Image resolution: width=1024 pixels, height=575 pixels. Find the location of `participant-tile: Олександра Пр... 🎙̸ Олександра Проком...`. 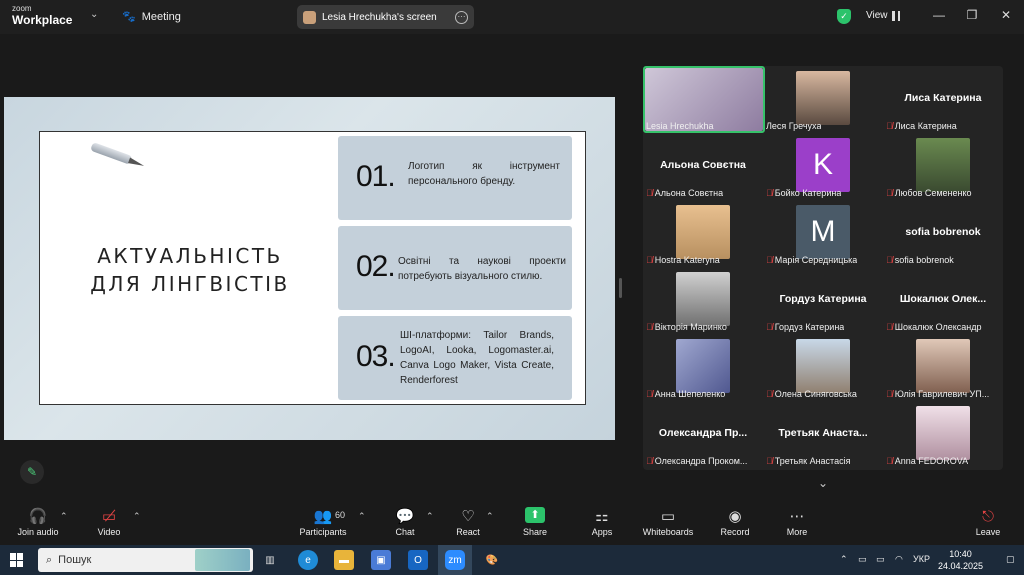

participant-tile: Олександра Пр... 🎙̸ Олександра Проком... is located at coordinates (703, 434).